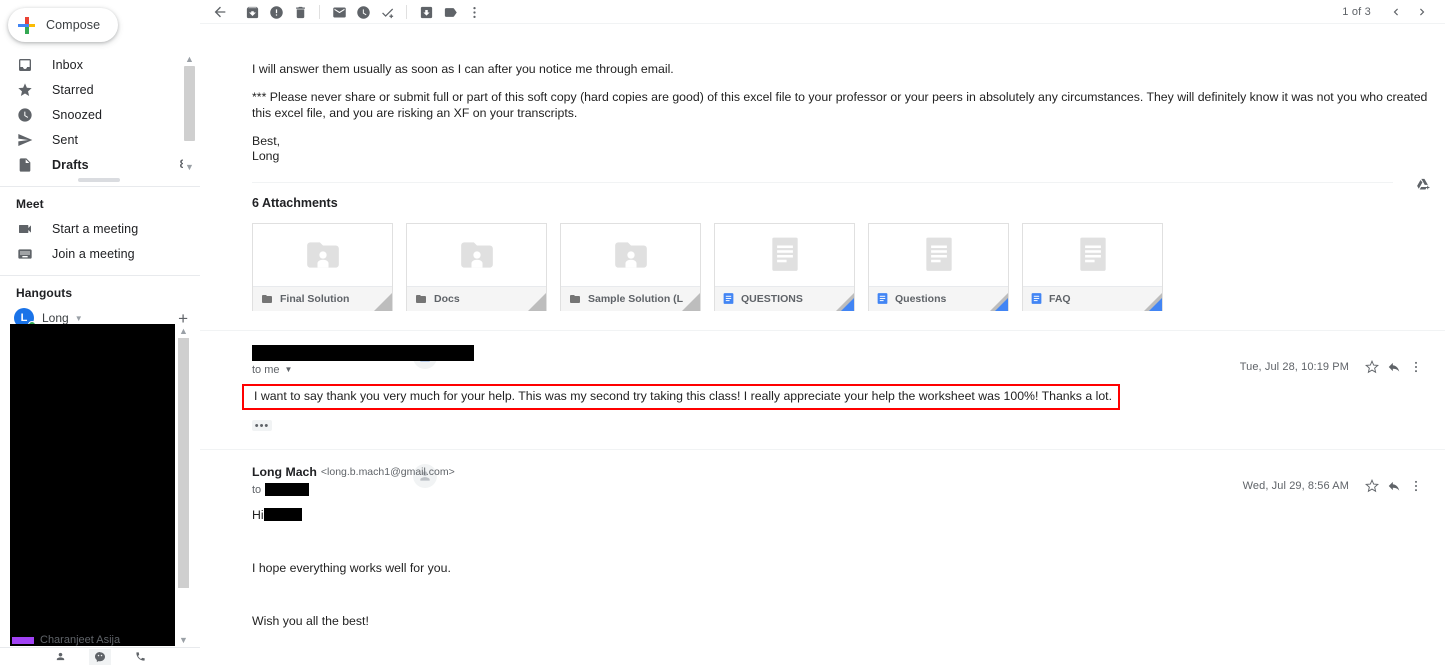  What do you see at coordinates (100, 139) in the screenshot?
I see `sidebar-item-sent: Sent` at bounding box center [100, 139].